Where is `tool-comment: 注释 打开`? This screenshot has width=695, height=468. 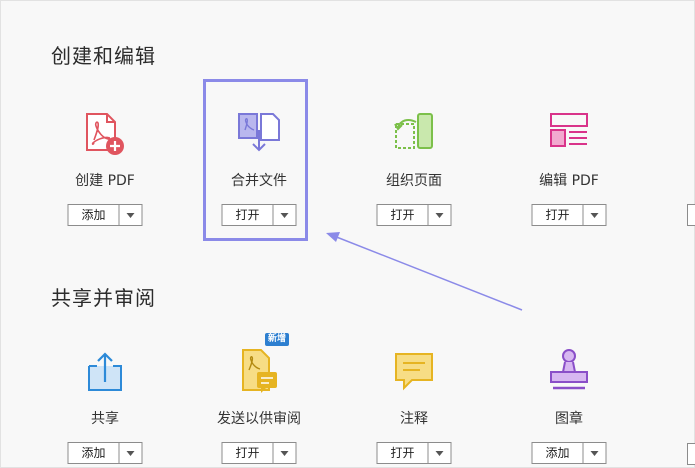 tool-comment: 注释 打开 is located at coordinates (414, 408).